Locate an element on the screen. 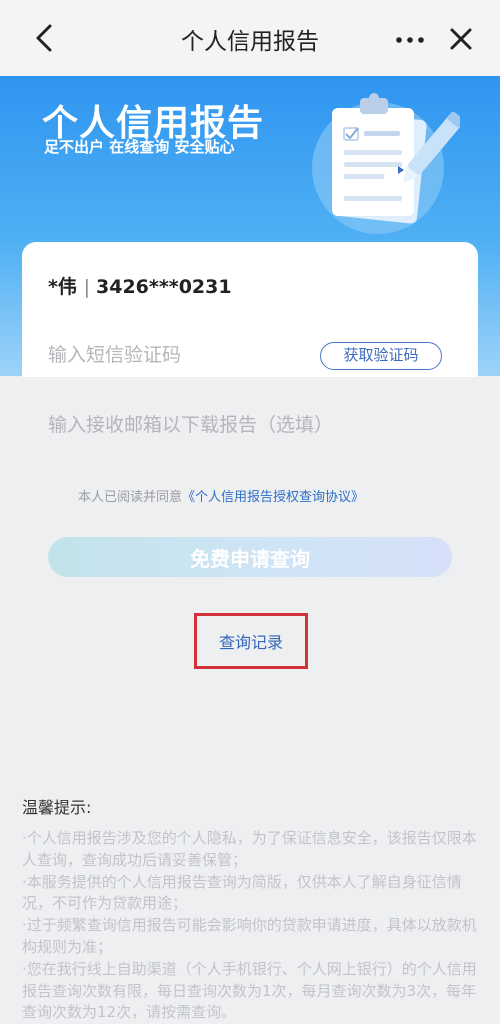  sms-code-input is located at coordinates (173, 355).